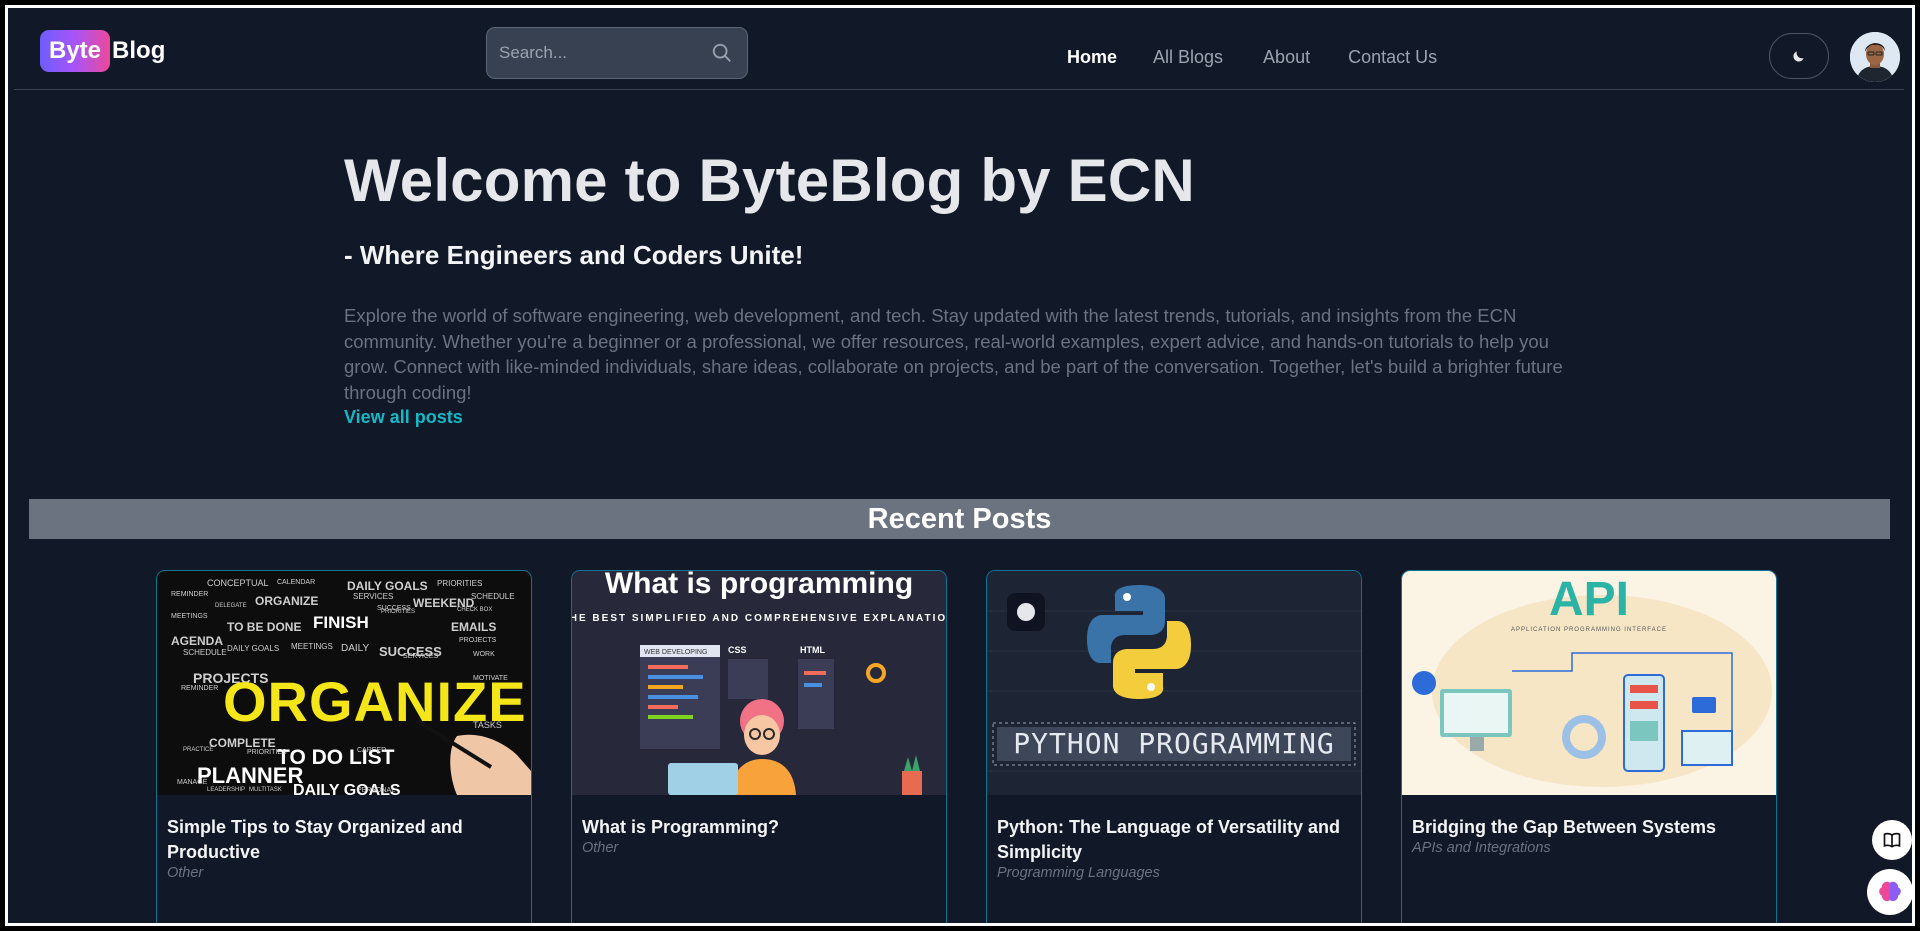 The height and width of the screenshot is (931, 1920). Describe the element at coordinates (1590, 827) in the screenshot. I see `post-title: Bridging the Gap Between Systems` at that location.